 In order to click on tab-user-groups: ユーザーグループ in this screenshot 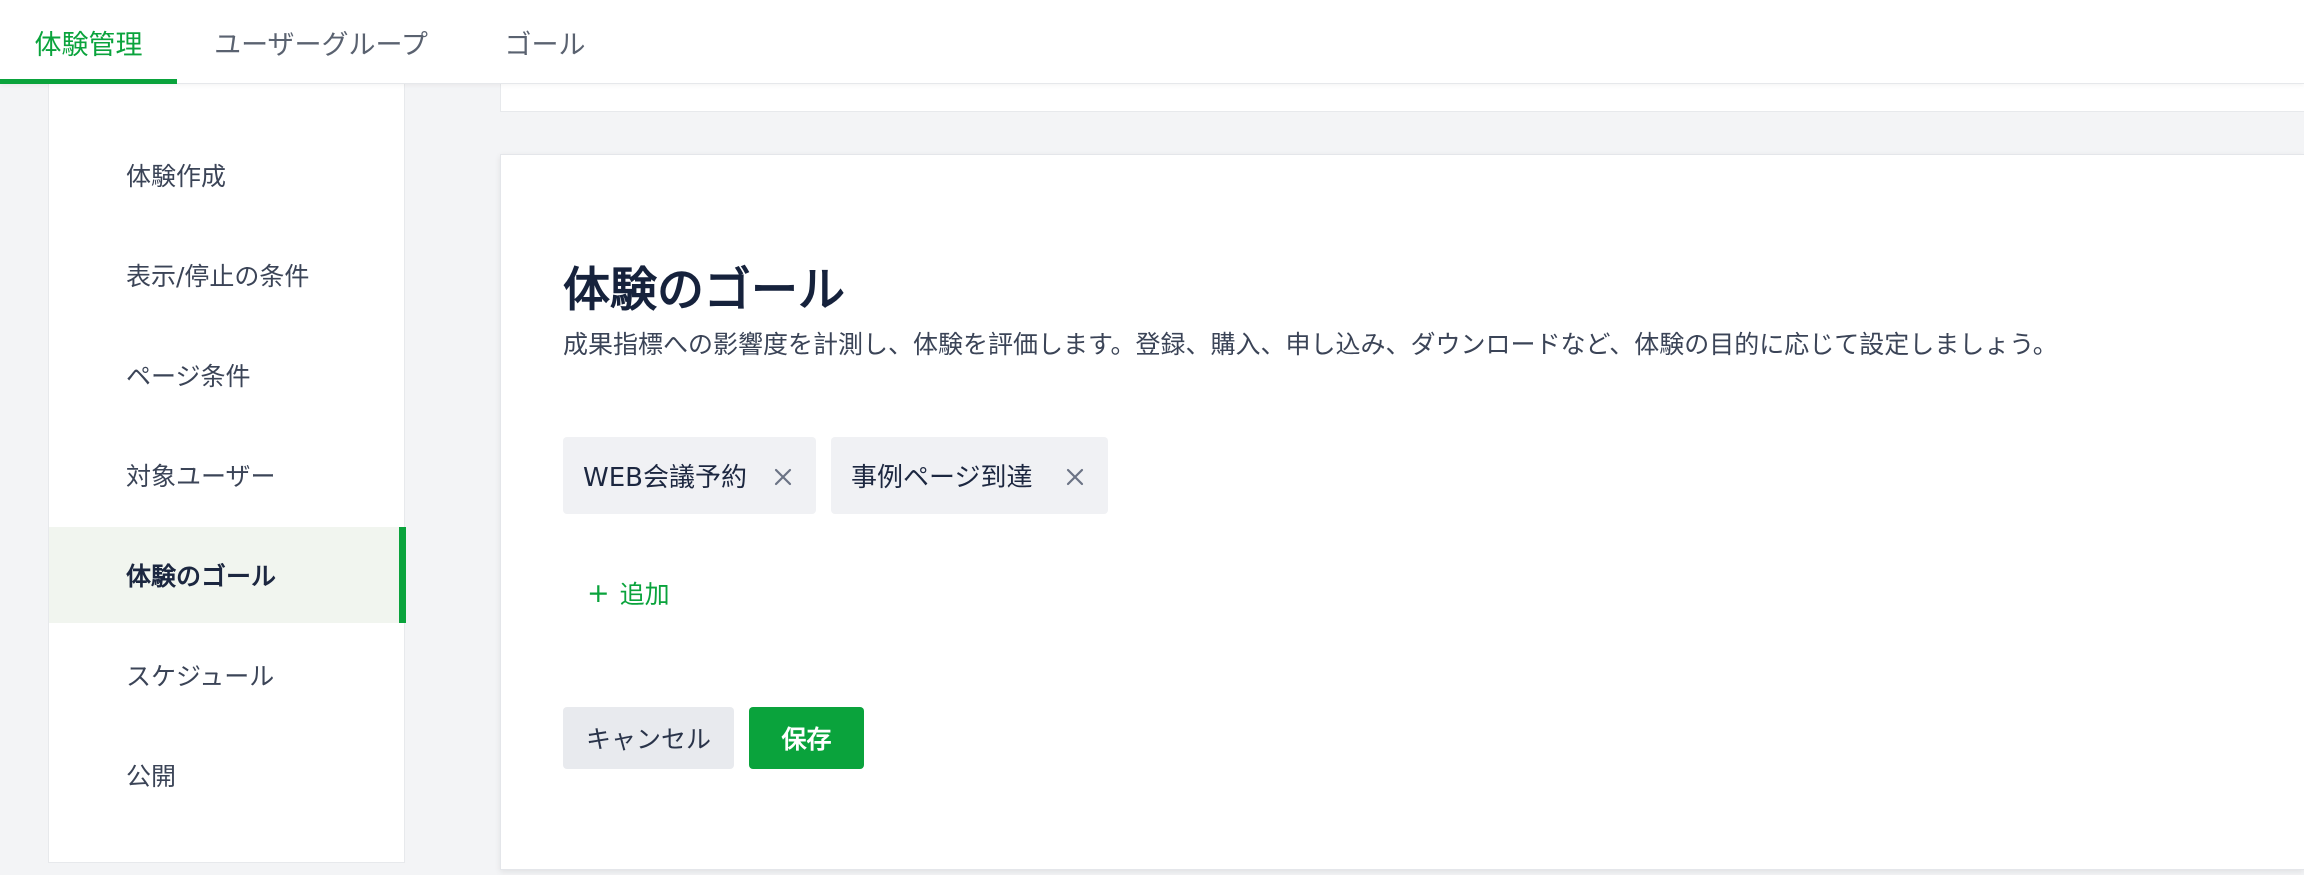, I will do `click(321, 42)`.